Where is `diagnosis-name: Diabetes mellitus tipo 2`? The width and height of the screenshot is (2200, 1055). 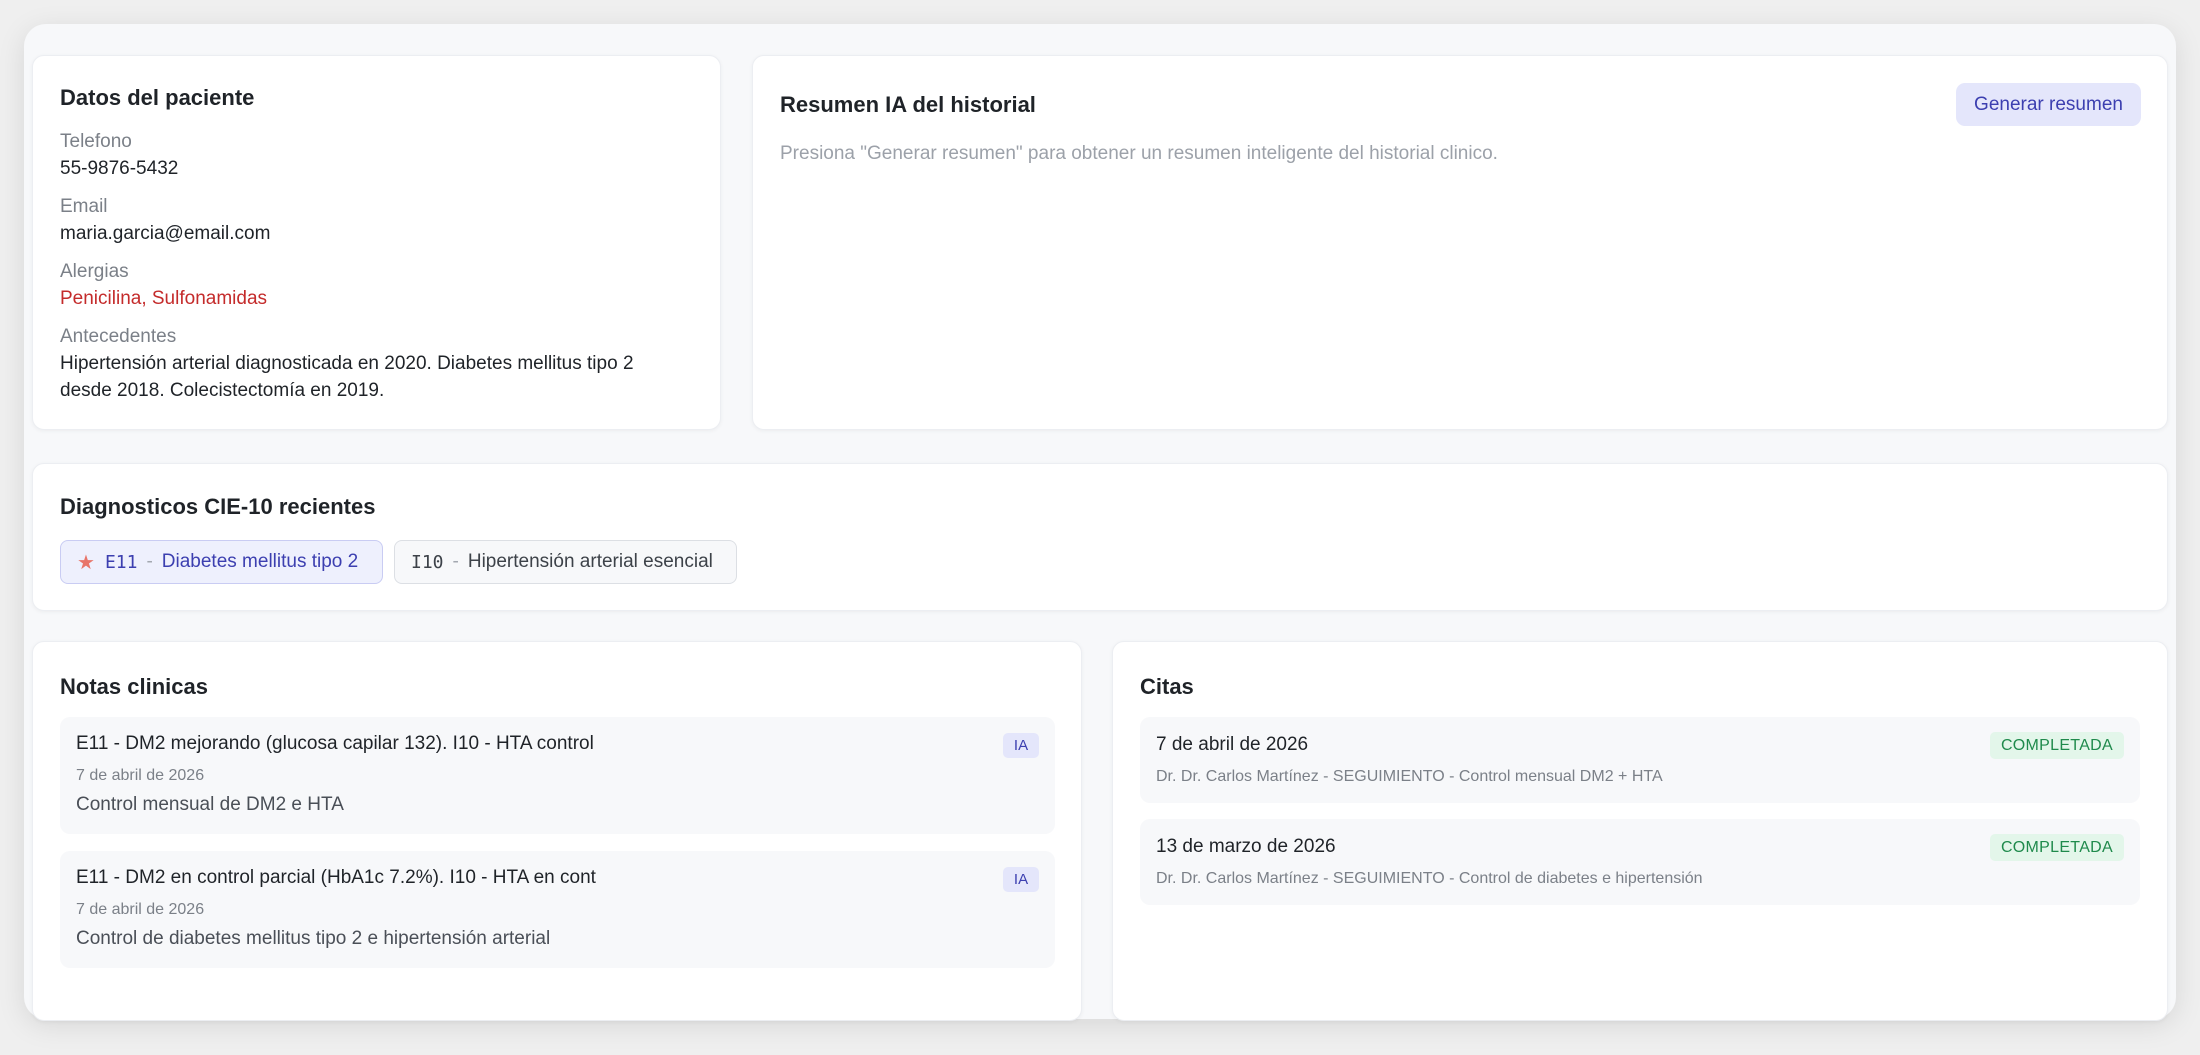
diagnosis-name: Diabetes mellitus tipo 2 is located at coordinates (260, 561).